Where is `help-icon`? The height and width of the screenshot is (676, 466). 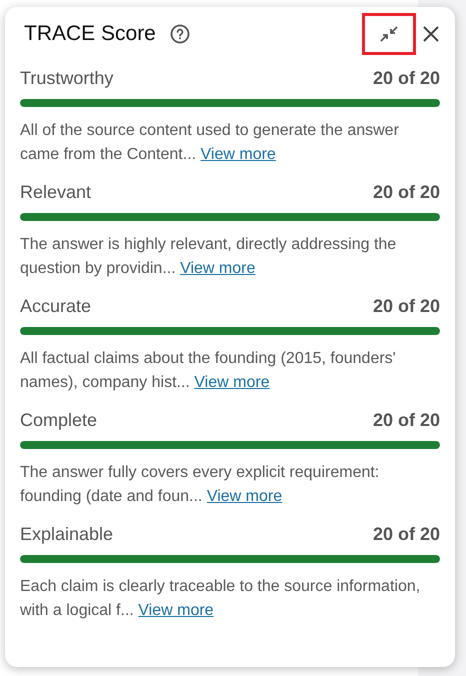
help-icon is located at coordinates (180, 34).